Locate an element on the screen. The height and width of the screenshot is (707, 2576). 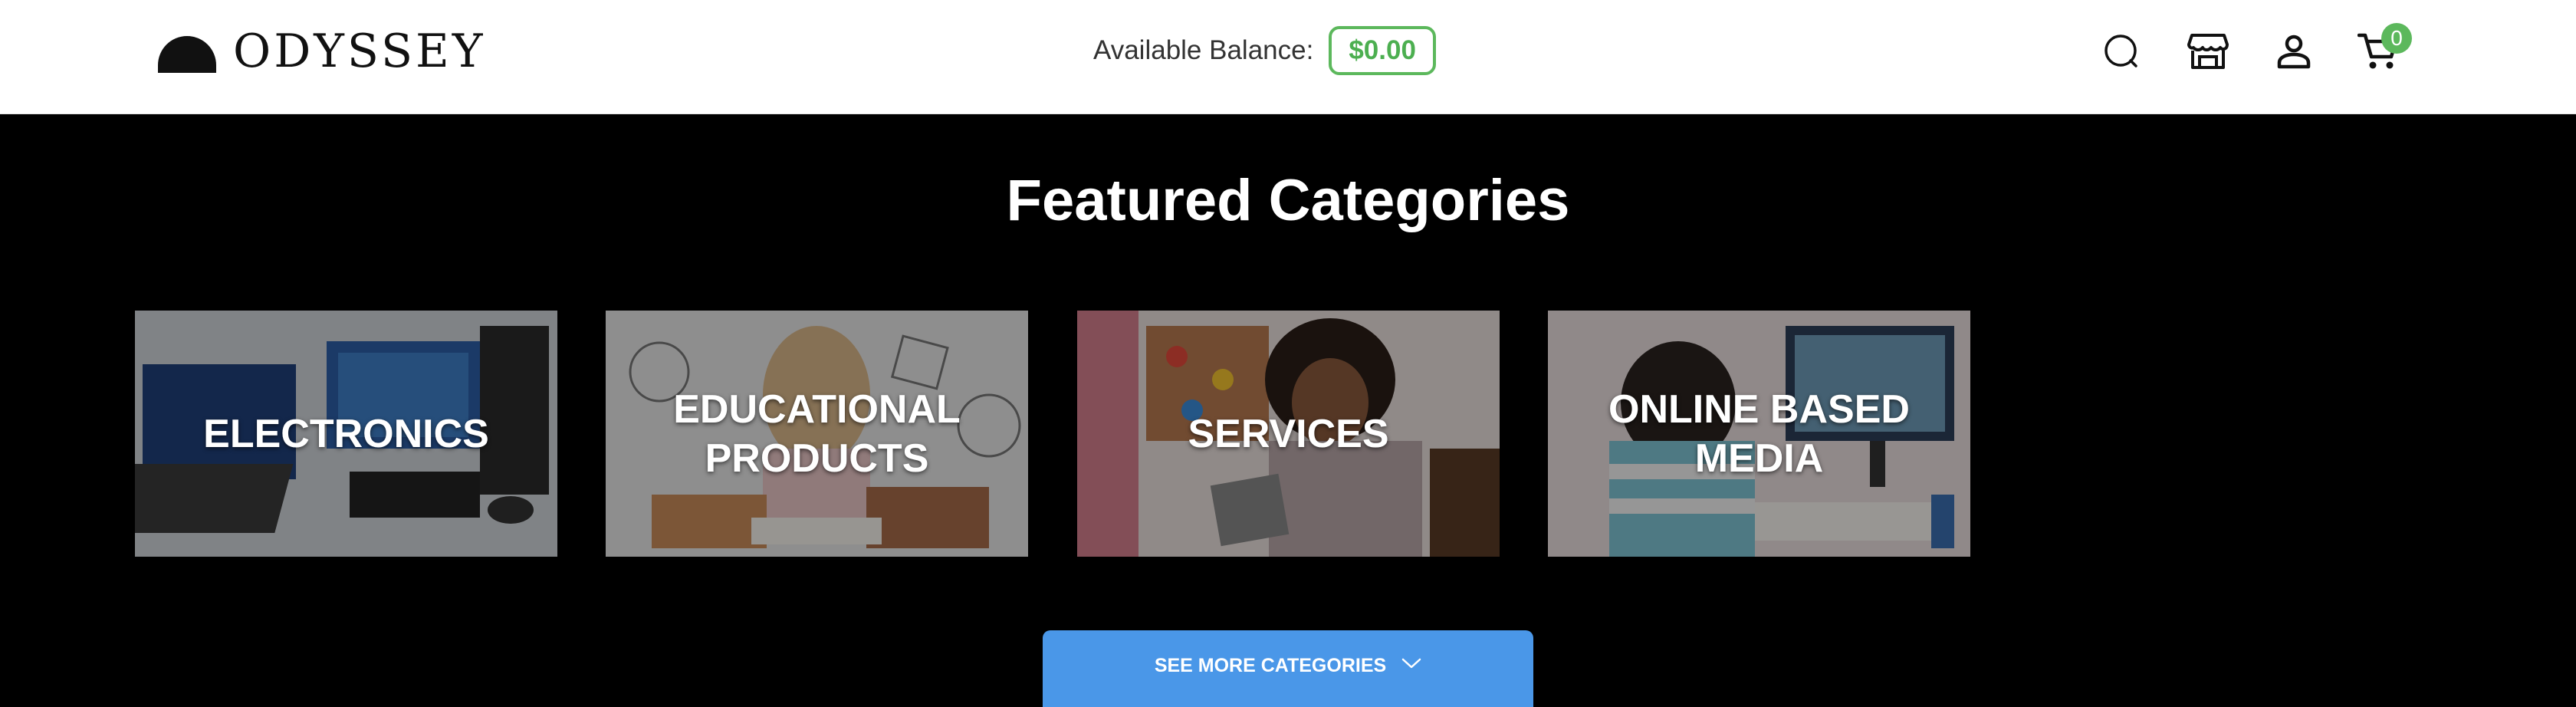
category-label: ELECTRONICS is located at coordinates (346, 433).